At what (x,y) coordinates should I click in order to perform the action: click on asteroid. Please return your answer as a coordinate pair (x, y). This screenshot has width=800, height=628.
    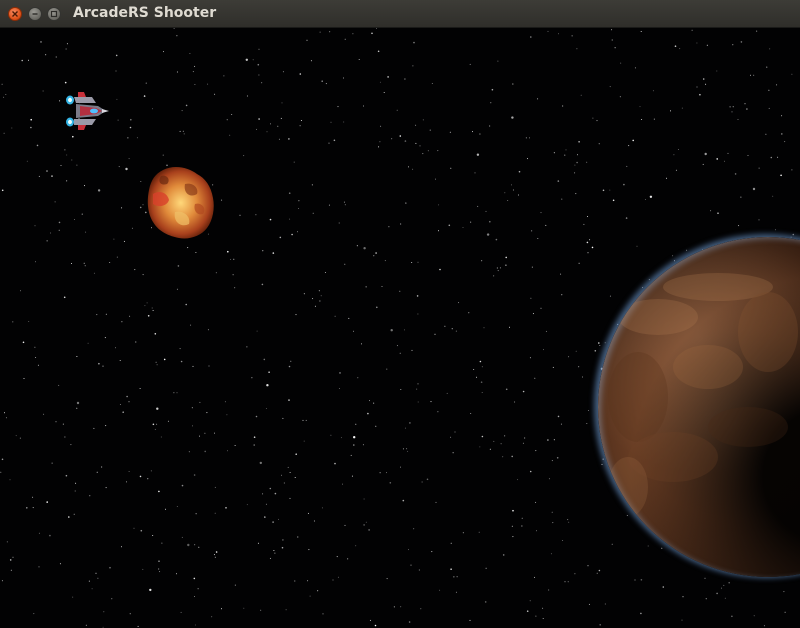
    Looking at the image, I should click on (180, 203).